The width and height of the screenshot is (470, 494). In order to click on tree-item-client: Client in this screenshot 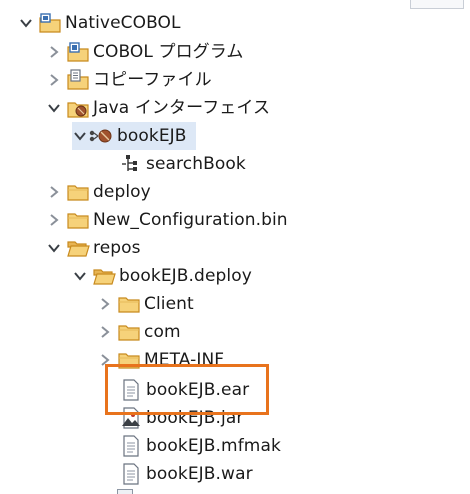, I will do `click(145, 304)`.